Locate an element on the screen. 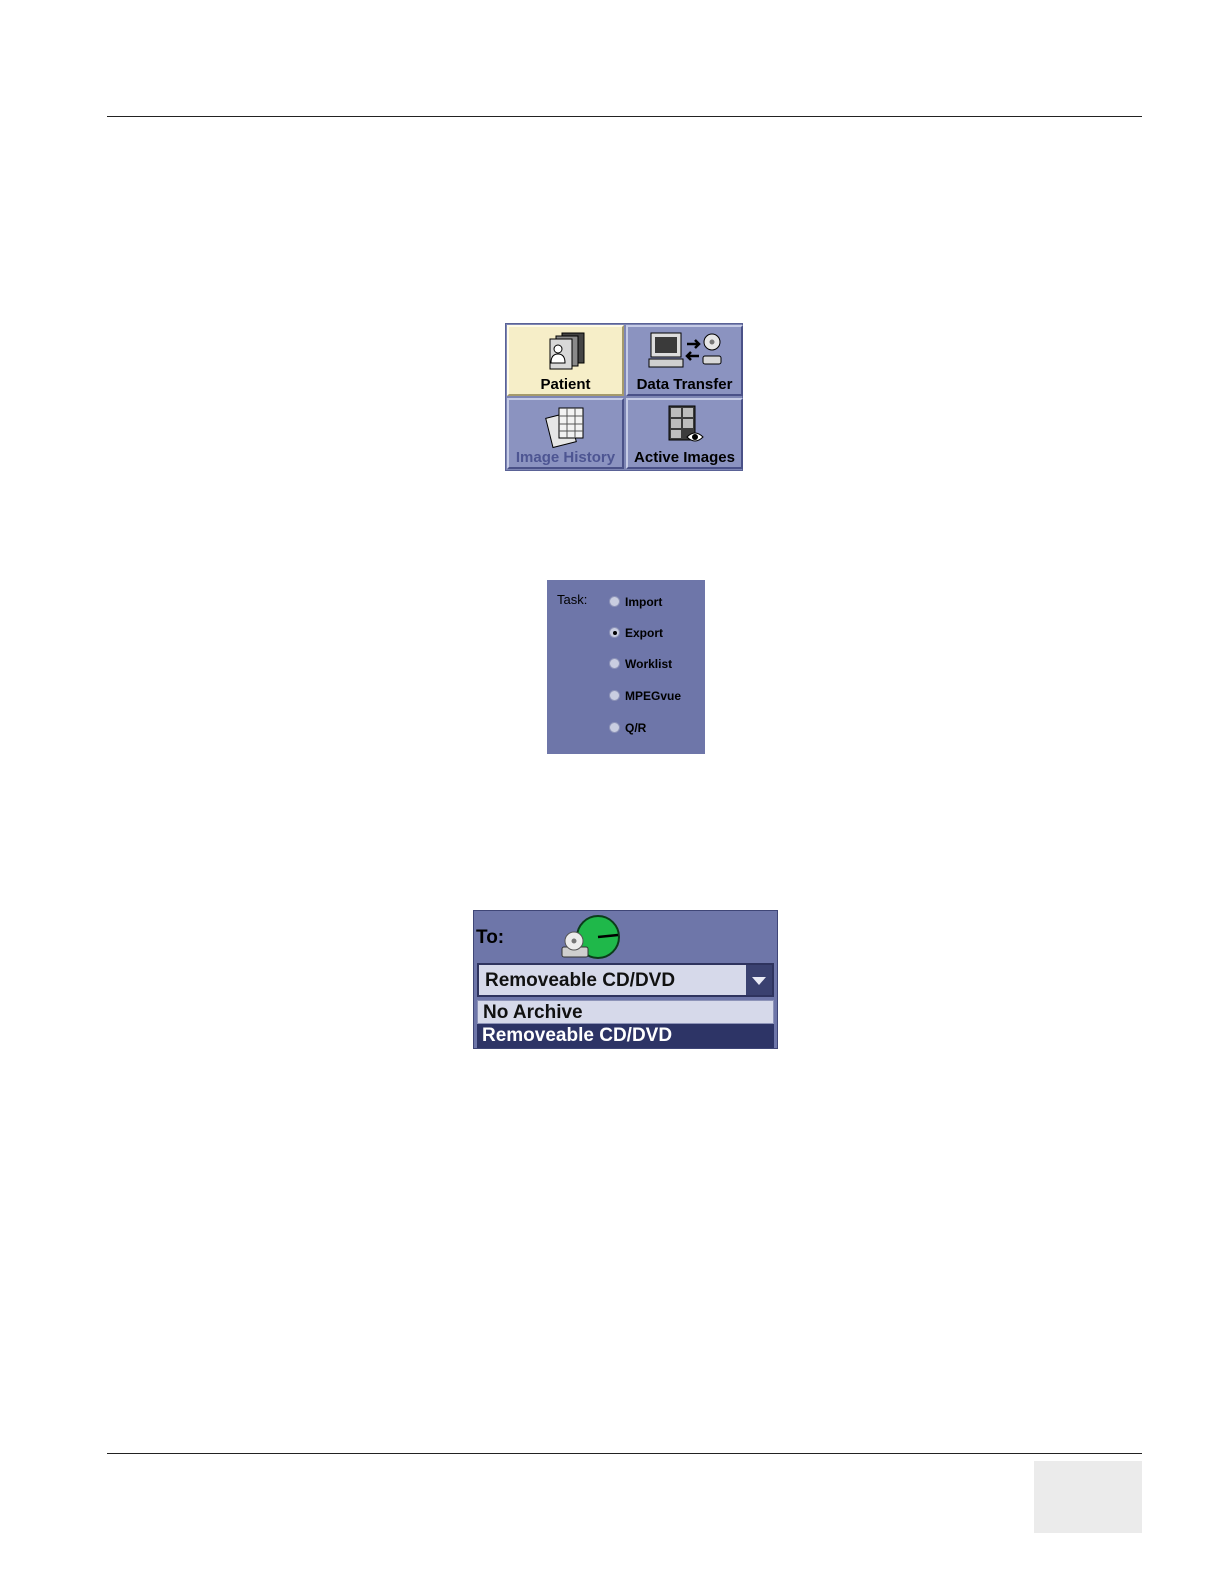  task-label: Task: is located at coordinates (572, 599).